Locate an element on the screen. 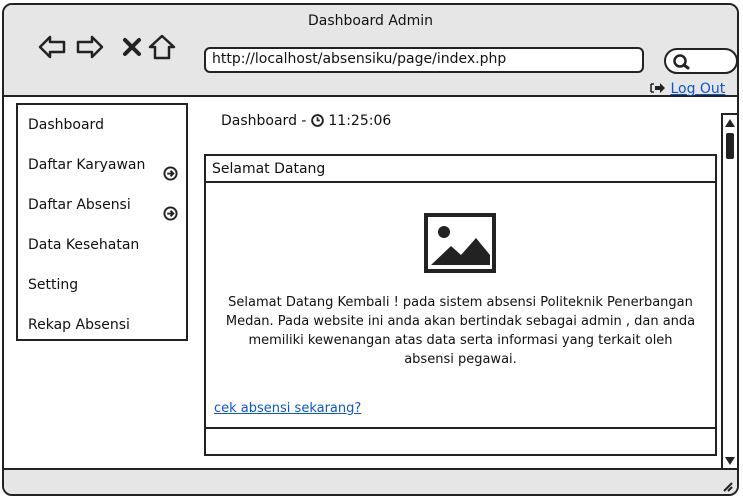 The width and height of the screenshot is (743, 500). logout-area: Log Out is located at coordinates (687, 89).